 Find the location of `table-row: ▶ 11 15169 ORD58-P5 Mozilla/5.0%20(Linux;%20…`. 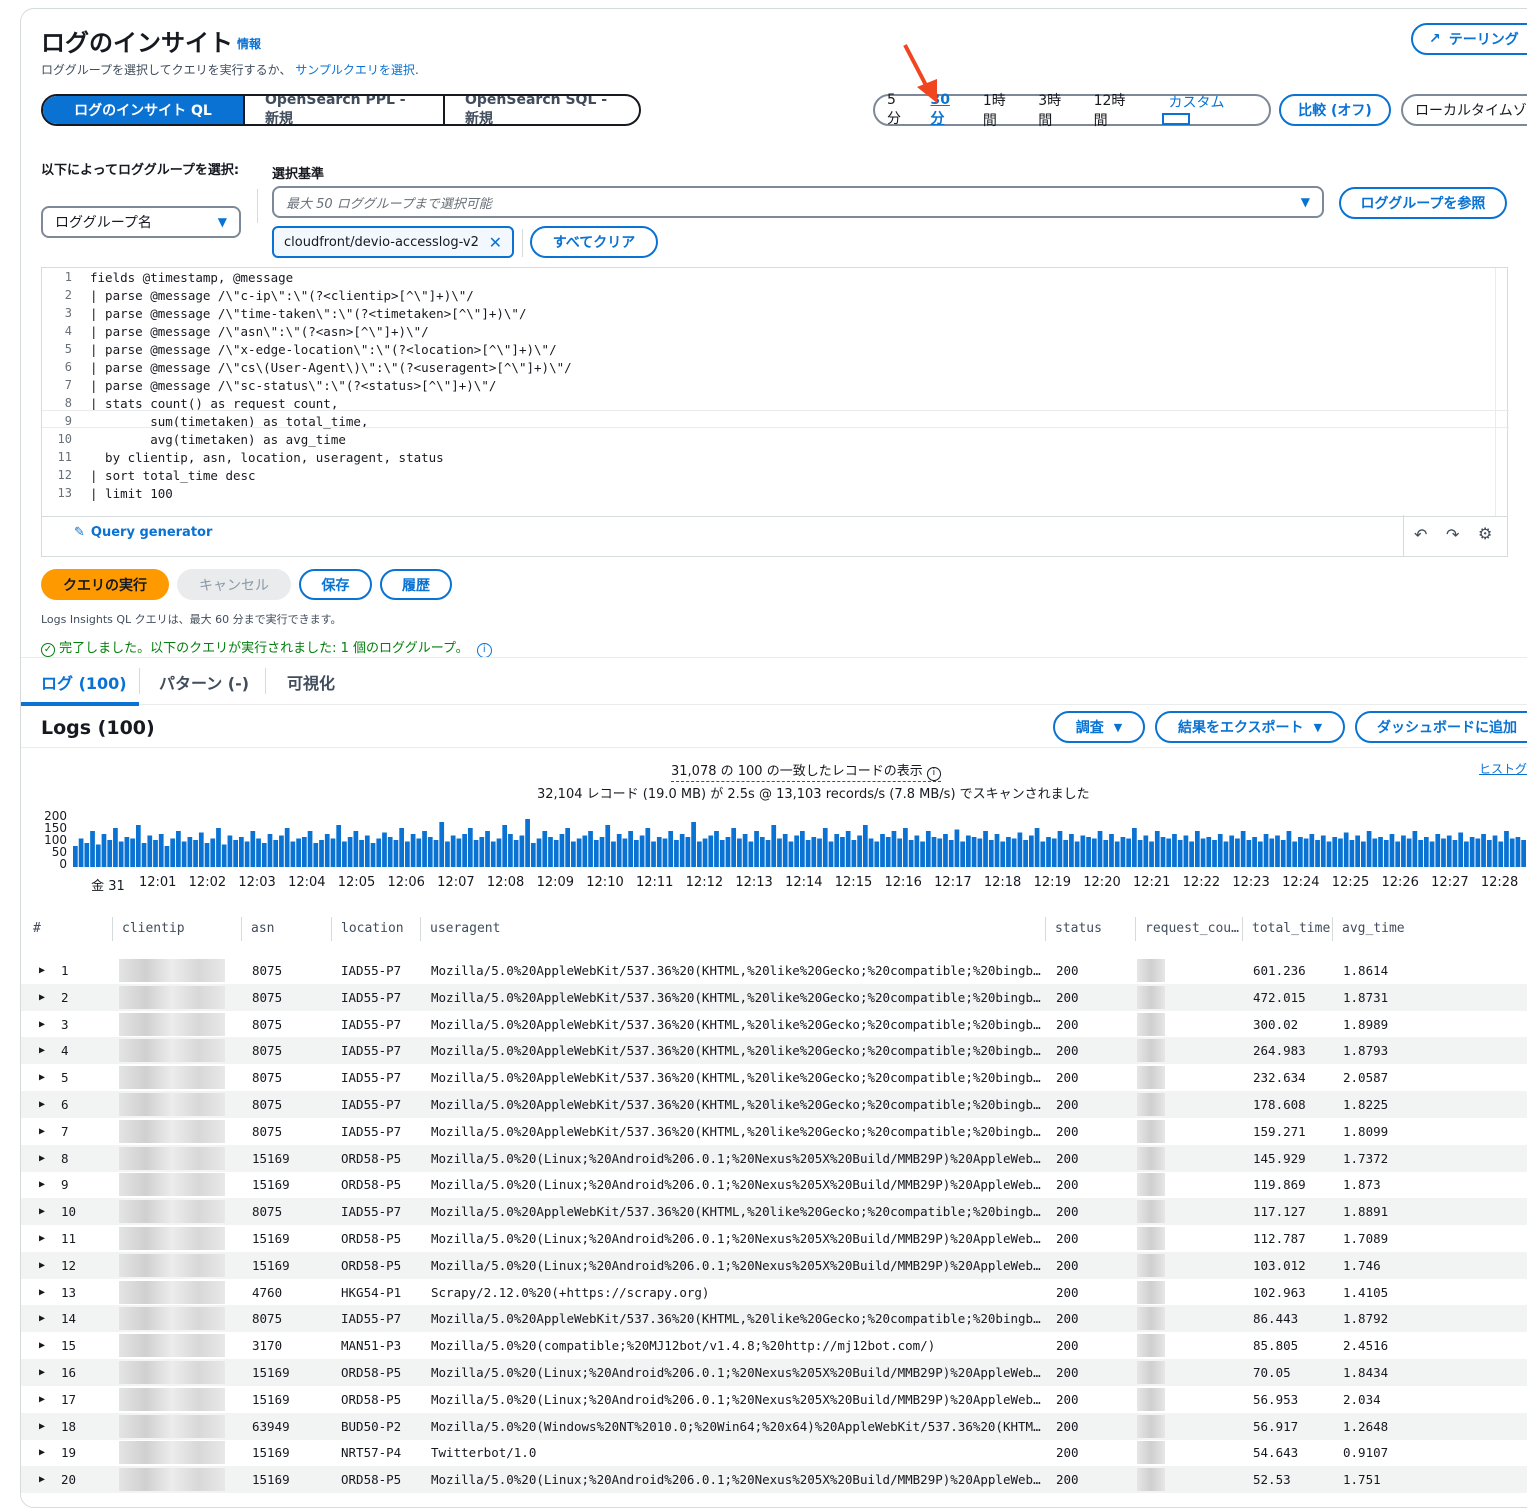

table-row: ▶ 11 15169 ORD58-P5 Mozilla/5.0%20(Linux;%20… is located at coordinates (774, 1238).